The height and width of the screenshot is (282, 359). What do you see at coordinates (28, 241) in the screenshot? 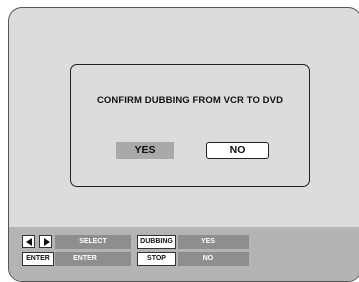
I see `left-arrow-icon` at bounding box center [28, 241].